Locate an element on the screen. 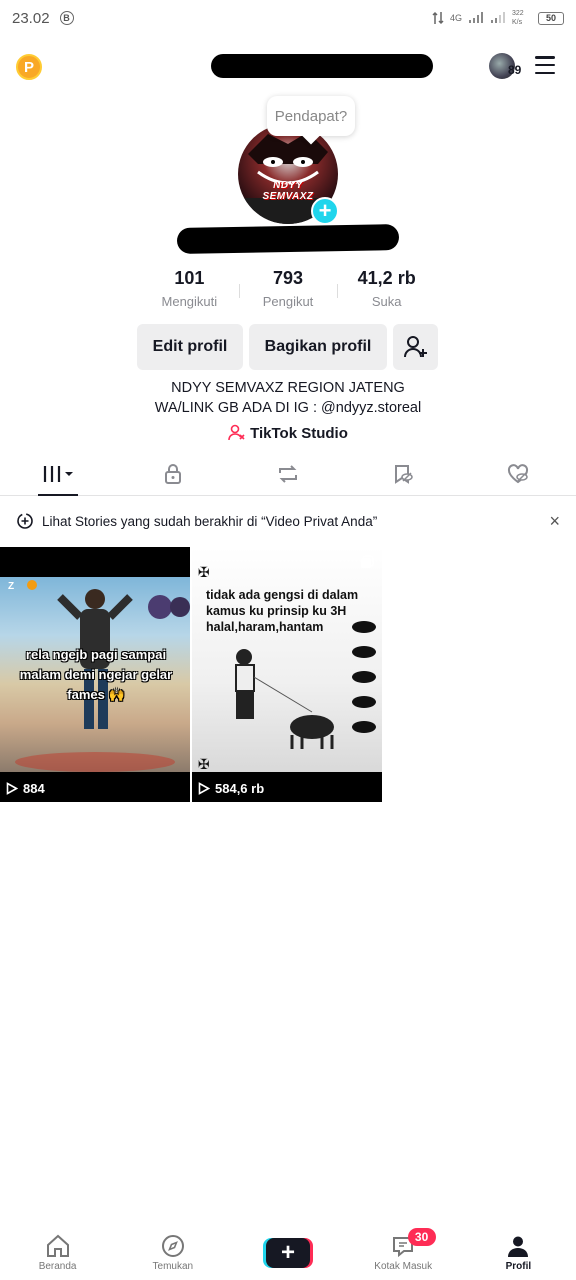 The width and height of the screenshot is (576, 1280). tab-videos is located at coordinates (57, 473).